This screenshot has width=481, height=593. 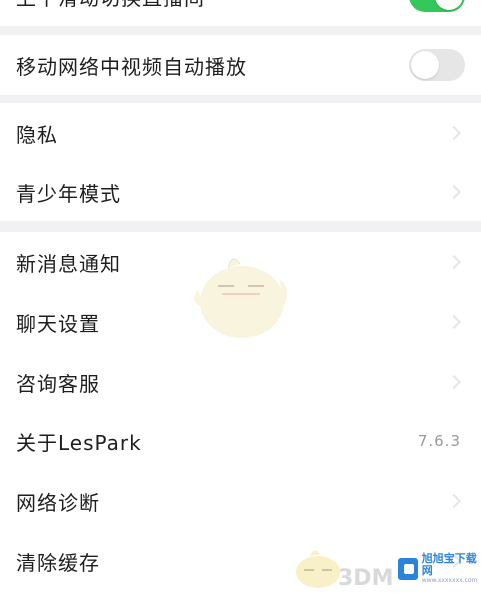 I want to click on setting-label: 青少年模式, so click(x=68, y=193).